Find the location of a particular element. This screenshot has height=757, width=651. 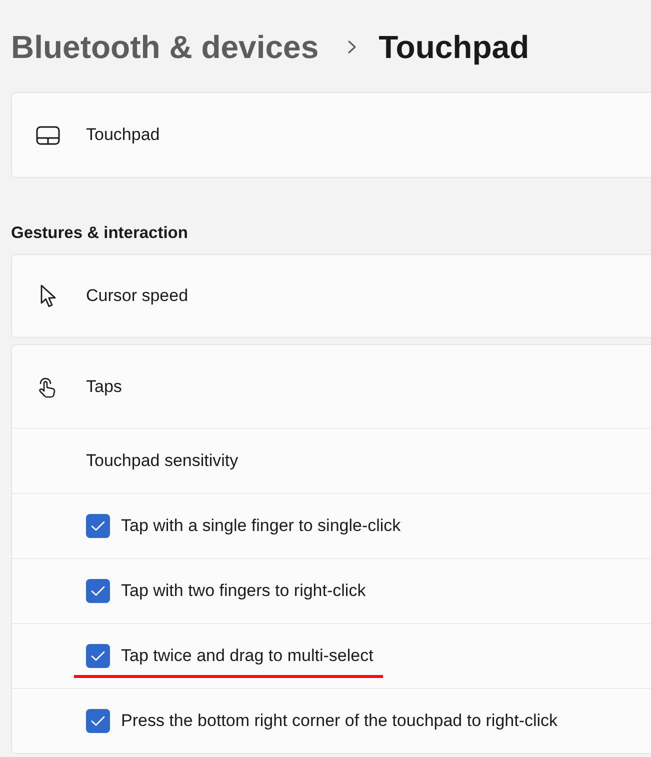

setting-label: Touchpad sensitivity is located at coordinates (162, 461).